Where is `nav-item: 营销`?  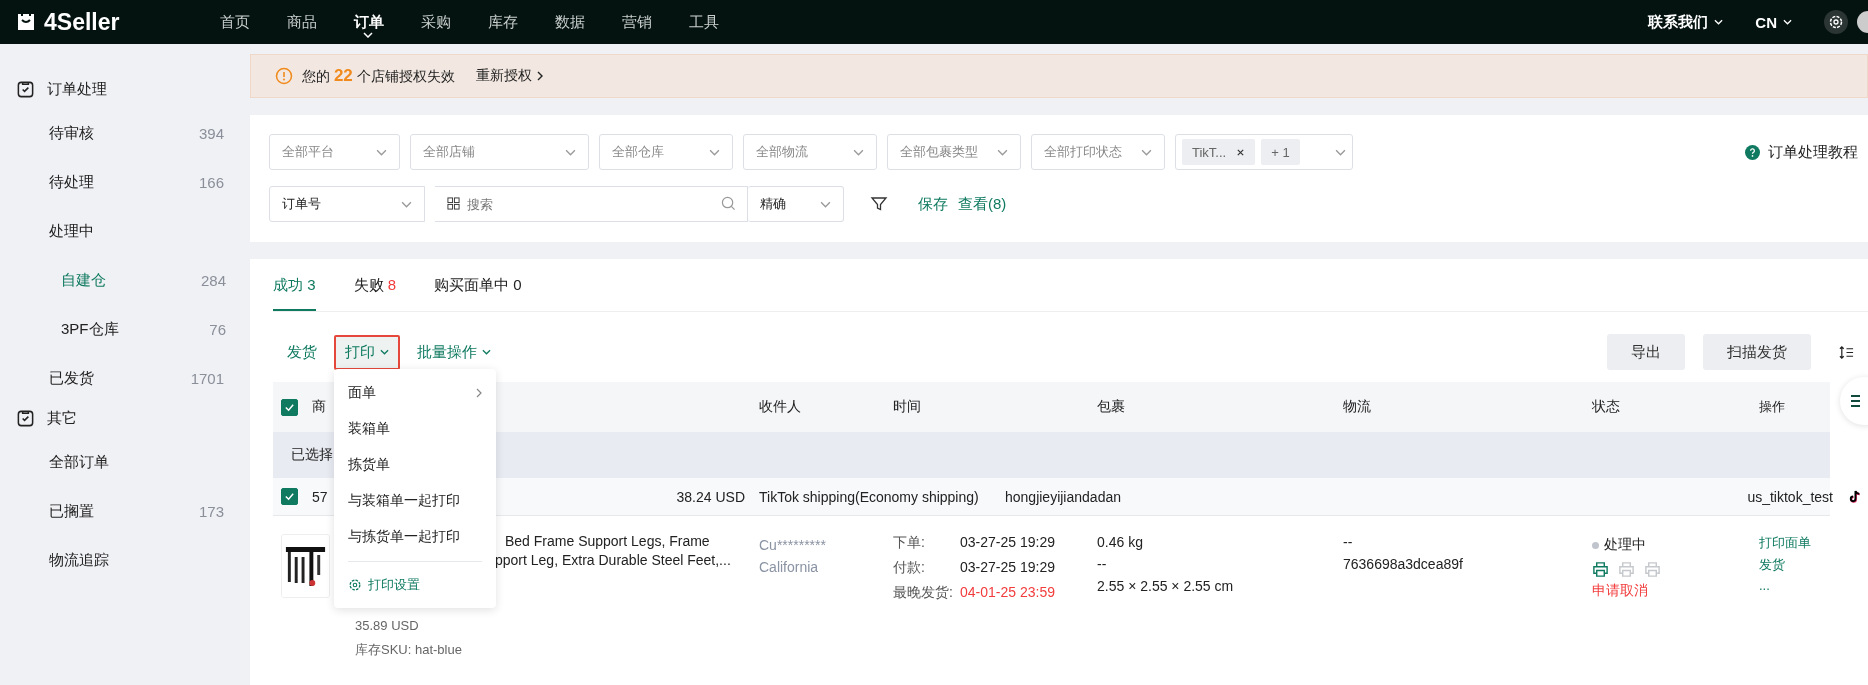
nav-item: 营销 is located at coordinates (655, 22).